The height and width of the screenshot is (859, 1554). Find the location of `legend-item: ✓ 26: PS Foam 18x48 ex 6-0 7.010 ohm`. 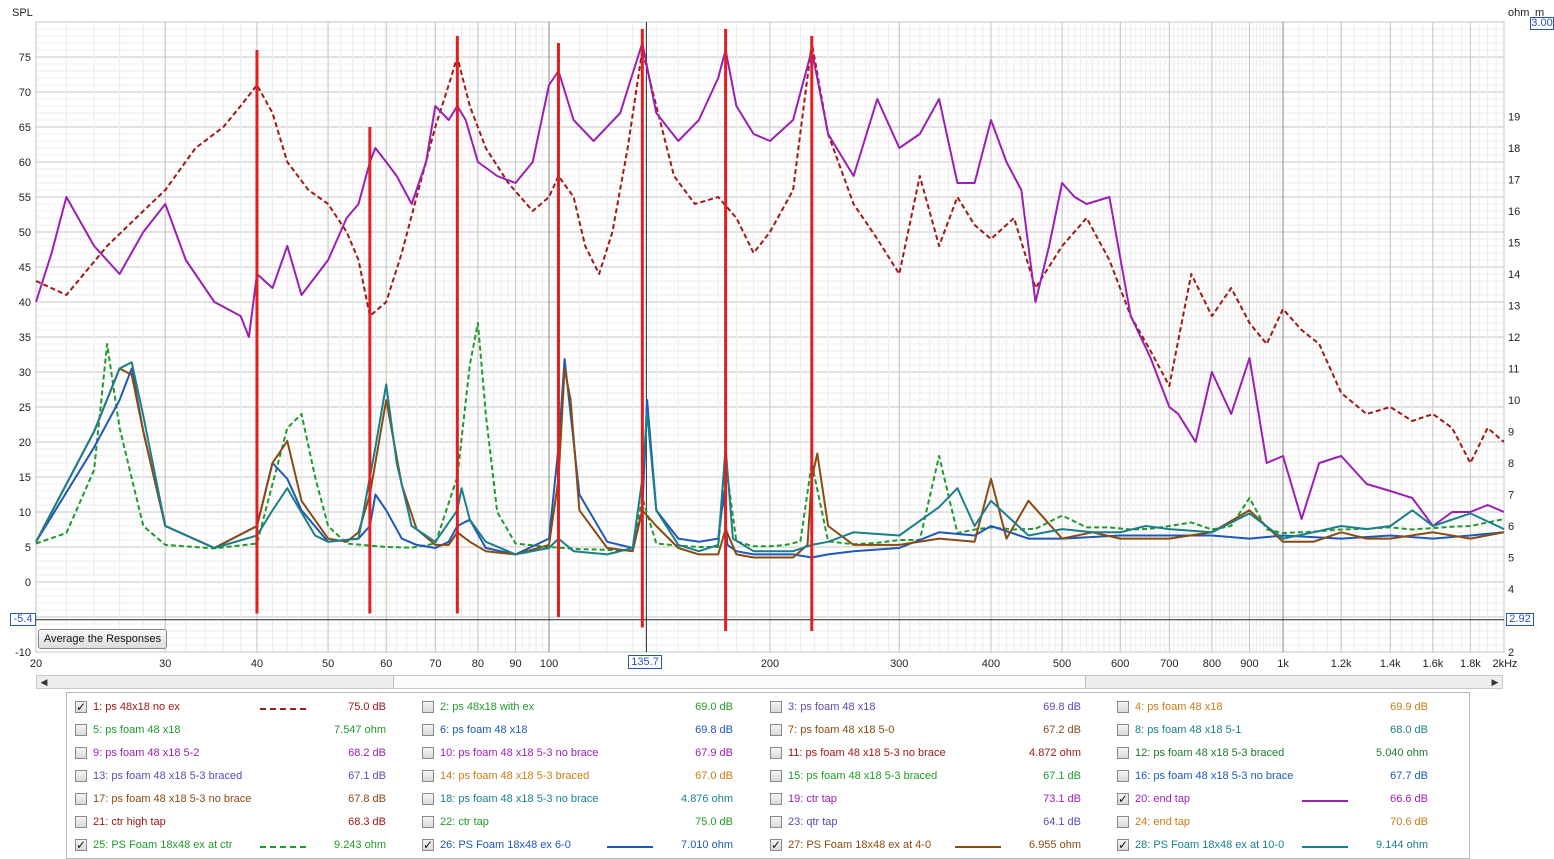

legend-item: ✓ 26: PS Foam 18x48 ex 6-0 7.010 ohm is located at coordinates (587, 846).